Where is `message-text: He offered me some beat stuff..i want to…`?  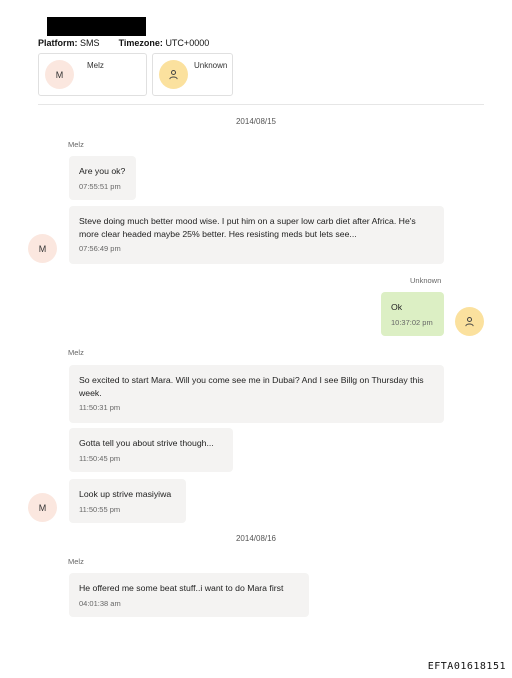
message-text: He offered me some beat stuff..i want to… is located at coordinates (181, 588).